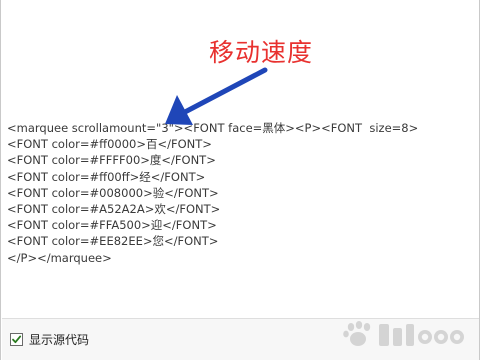 This screenshot has height=360, width=480. What do you see at coordinates (59, 257) in the screenshot?
I see `code-line-9: </P></marquee>` at bounding box center [59, 257].